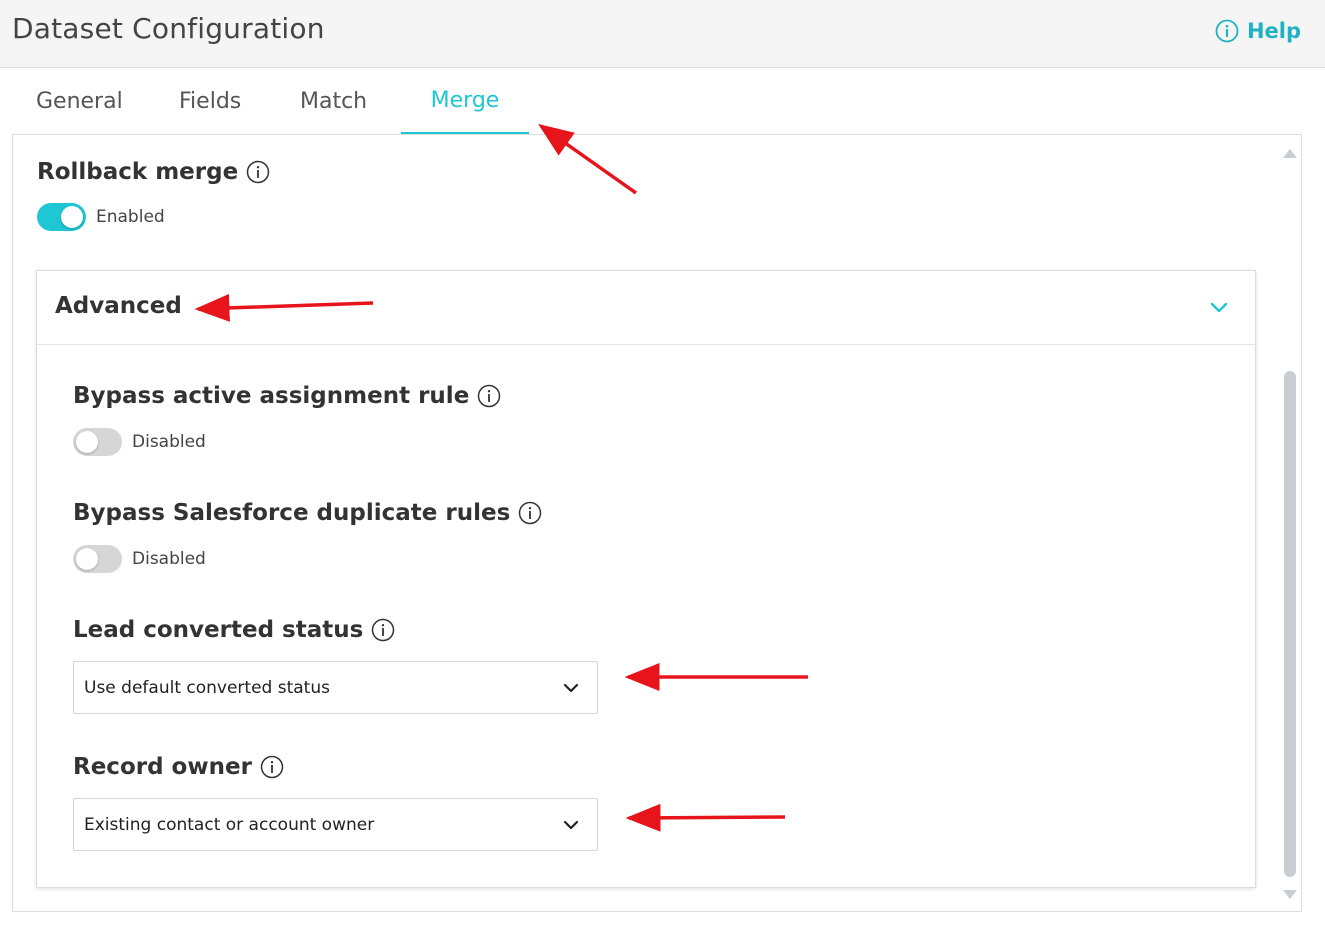 The image size is (1325, 936). What do you see at coordinates (662, 34) in the screenshot?
I see `header-bar: Dataset Configuration Help` at bounding box center [662, 34].